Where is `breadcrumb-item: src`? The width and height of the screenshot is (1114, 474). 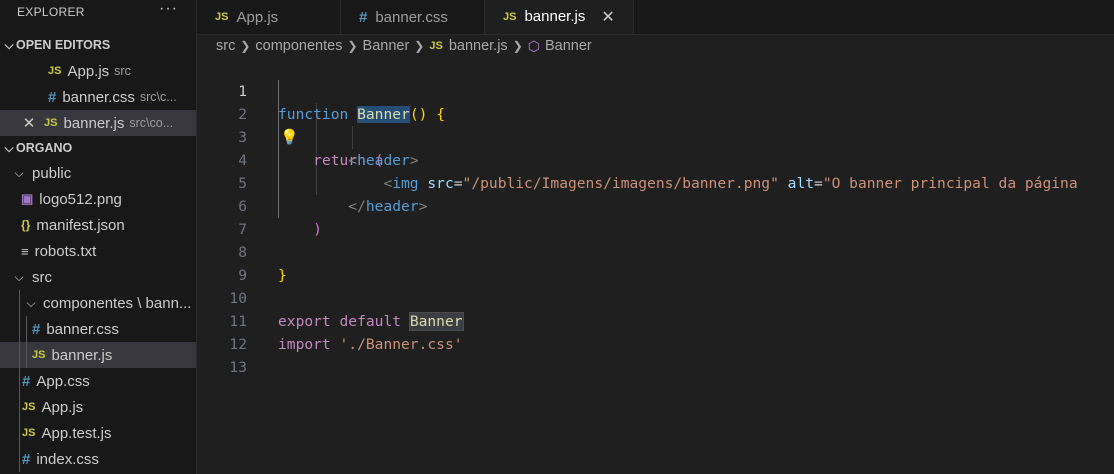
breadcrumb-item: src is located at coordinates (225, 46).